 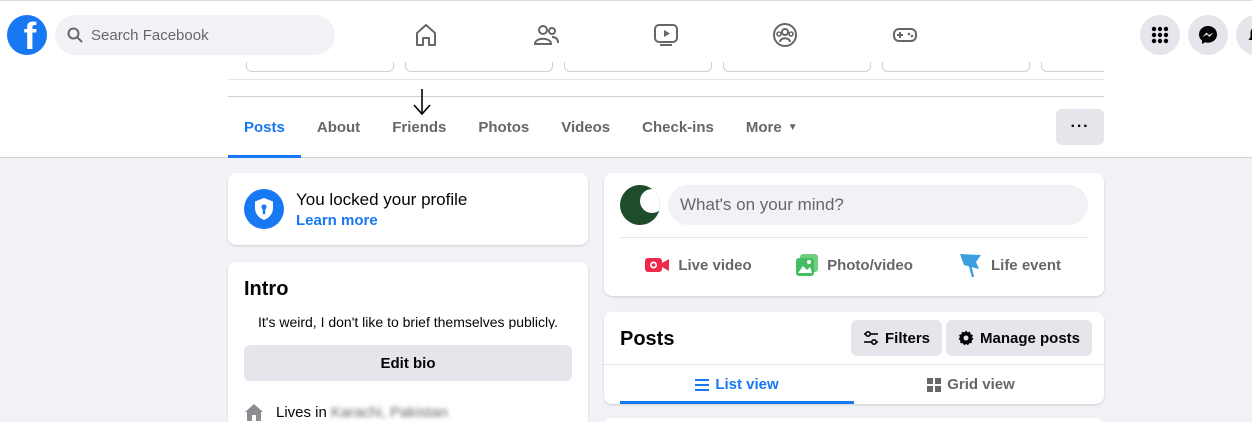 I want to click on search-icon, so click(x=75, y=35).